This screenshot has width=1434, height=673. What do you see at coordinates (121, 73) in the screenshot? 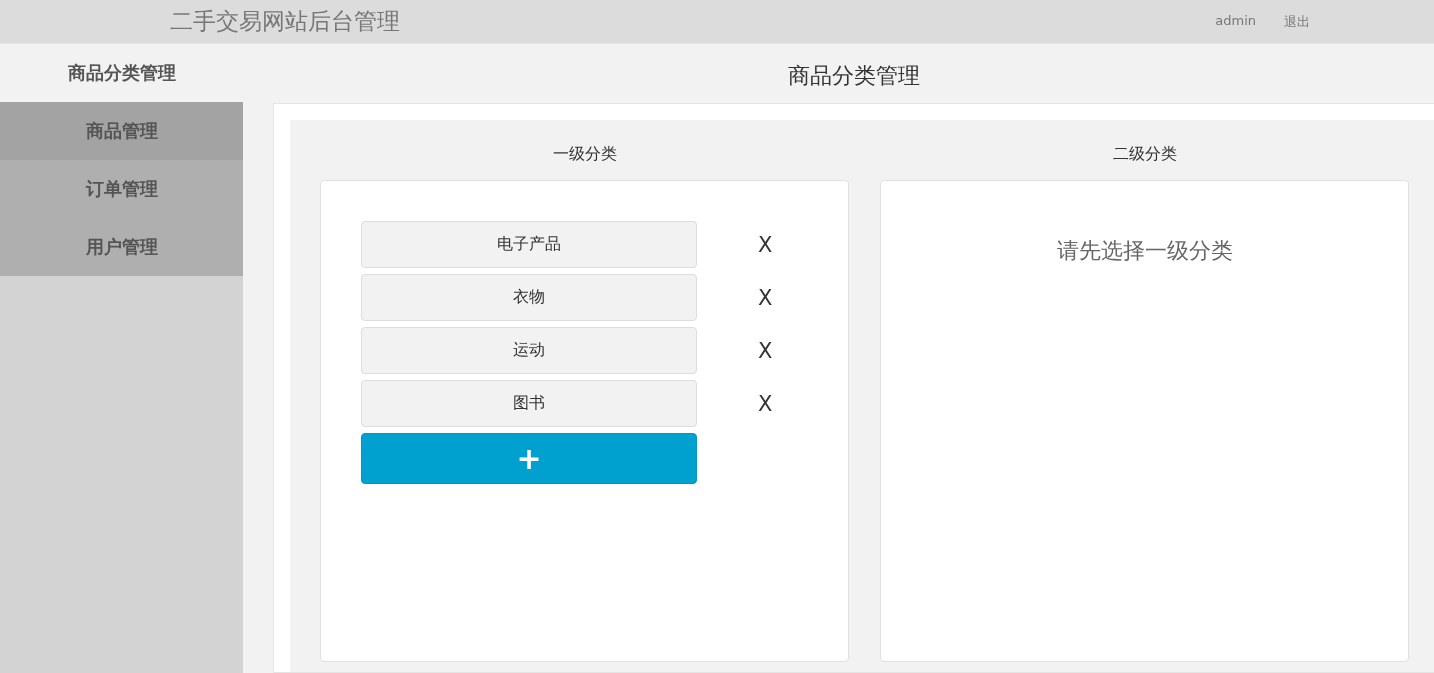
I see `sidebar-item: 商品分类管理` at bounding box center [121, 73].